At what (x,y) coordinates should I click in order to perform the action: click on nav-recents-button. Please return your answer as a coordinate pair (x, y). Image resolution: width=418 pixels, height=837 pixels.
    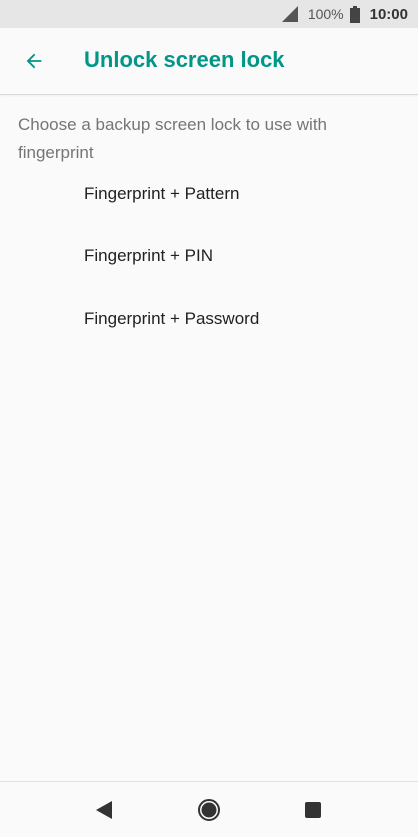
    Looking at the image, I should click on (313, 810).